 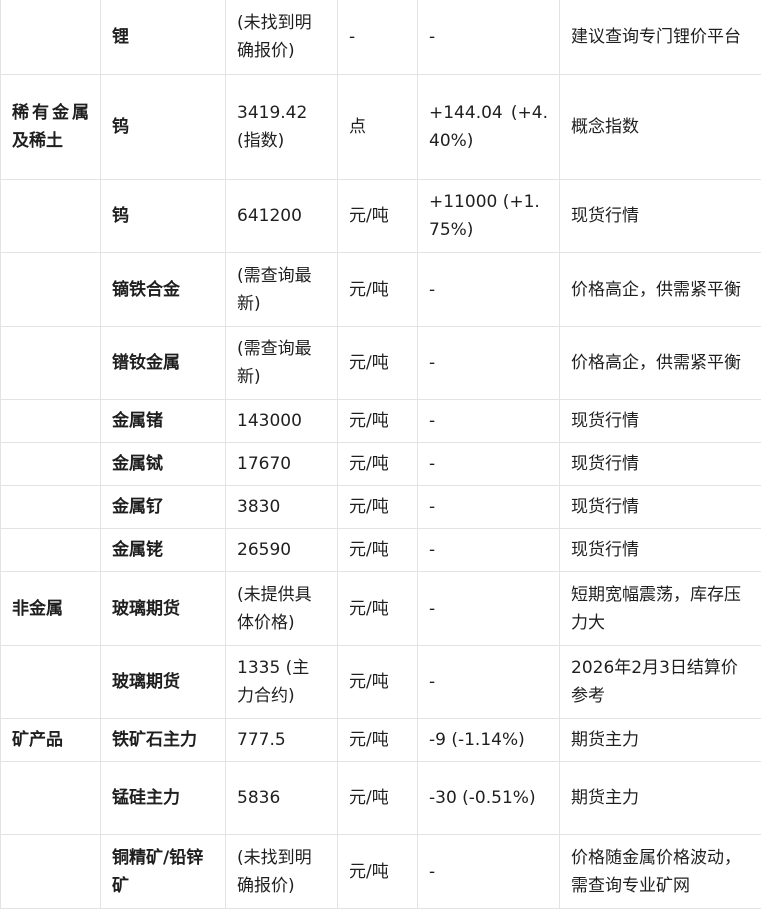 I want to click on table-row: 非金属 玻璃期货 (未提供具体价格) 元/吨 - 短期宽幅震荡，库存压力大, so click(x=380, y=608).